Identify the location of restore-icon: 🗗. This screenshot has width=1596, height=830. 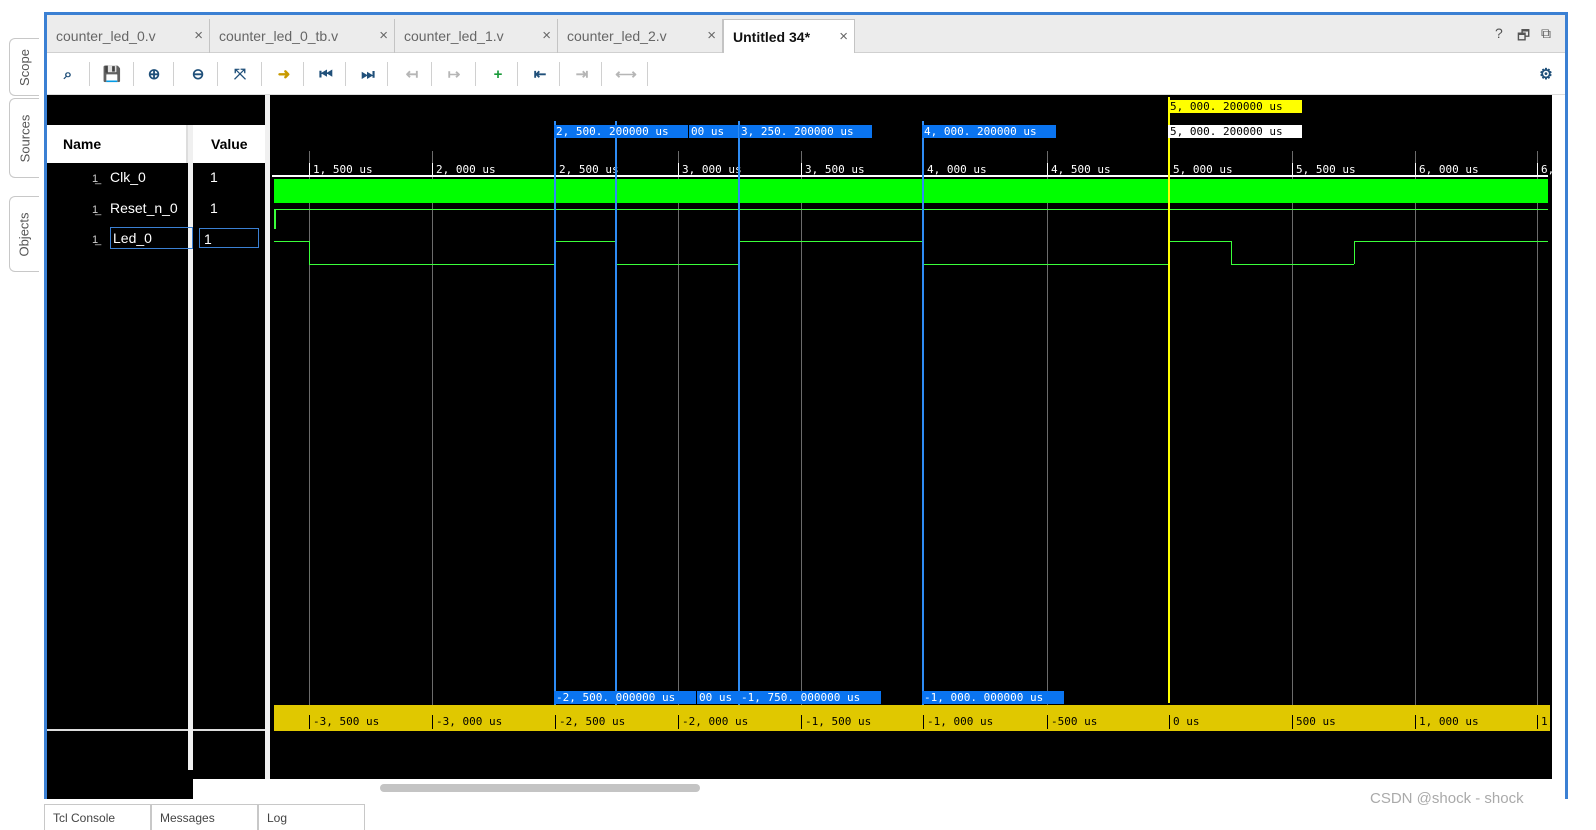
(1523, 37).